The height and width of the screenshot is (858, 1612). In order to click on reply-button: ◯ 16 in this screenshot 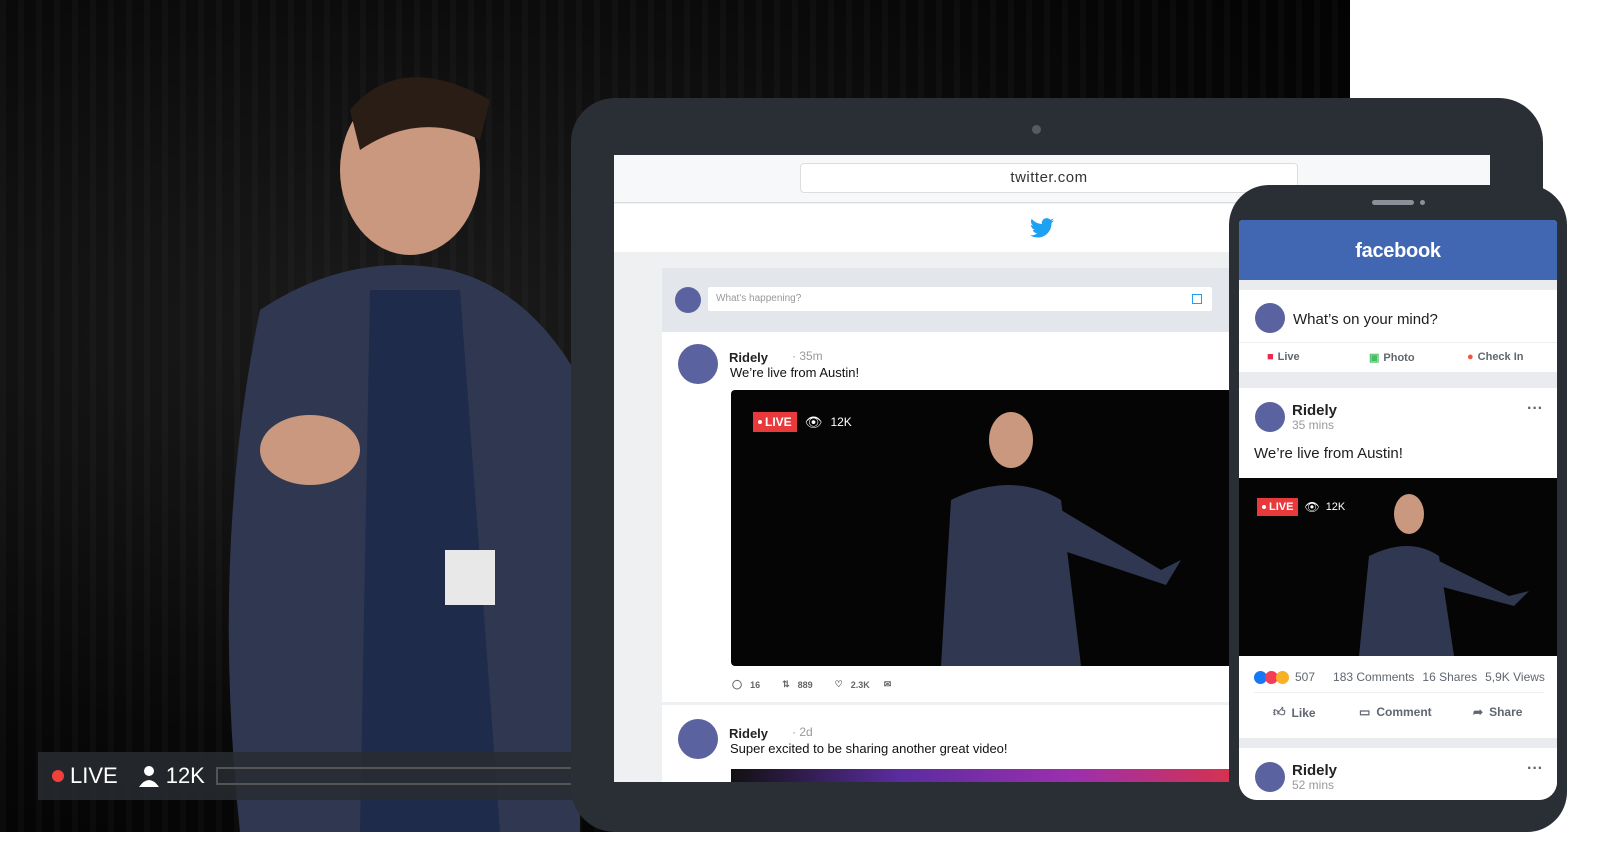, I will do `click(746, 684)`.